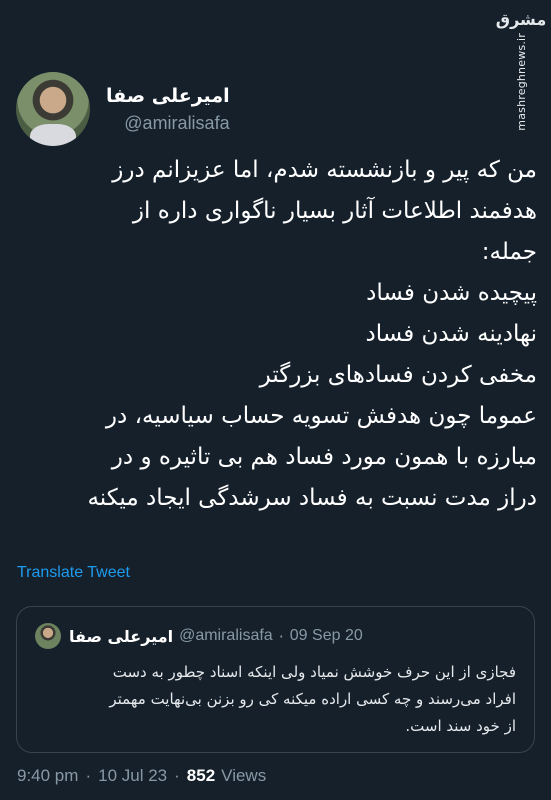 This screenshot has width=551, height=800. What do you see at coordinates (321, 416) in the screenshot?
I see `tweet-line: عموما چون هدفش تسویه حساب سیاسیه، در` at bounding box center [321, 416].